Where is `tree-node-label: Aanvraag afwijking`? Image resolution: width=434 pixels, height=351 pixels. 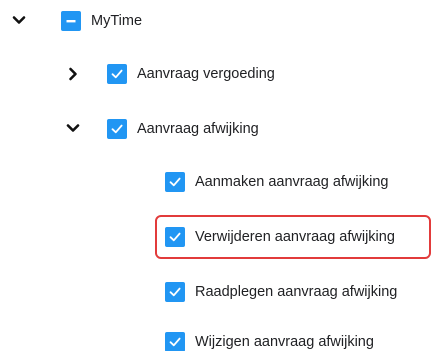 tree-node-label: Aanvraag afwijking is located at coordinates (198, 129).